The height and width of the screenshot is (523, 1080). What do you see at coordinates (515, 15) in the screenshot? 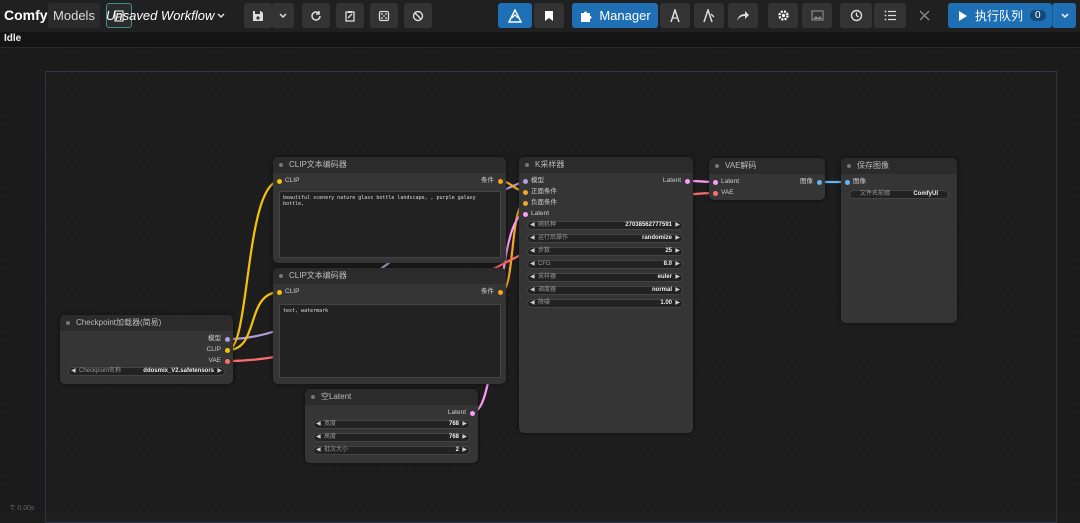
I see `node-library-button` at bounding box center [515, 15].